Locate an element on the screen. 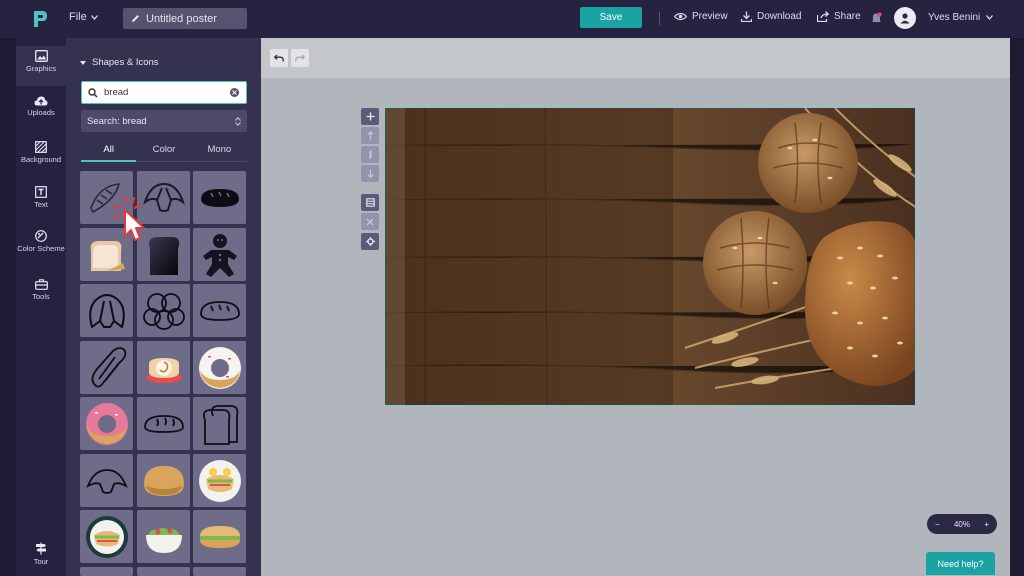  sandwich-dark-plate-icon is located at coordinates (106, 536).